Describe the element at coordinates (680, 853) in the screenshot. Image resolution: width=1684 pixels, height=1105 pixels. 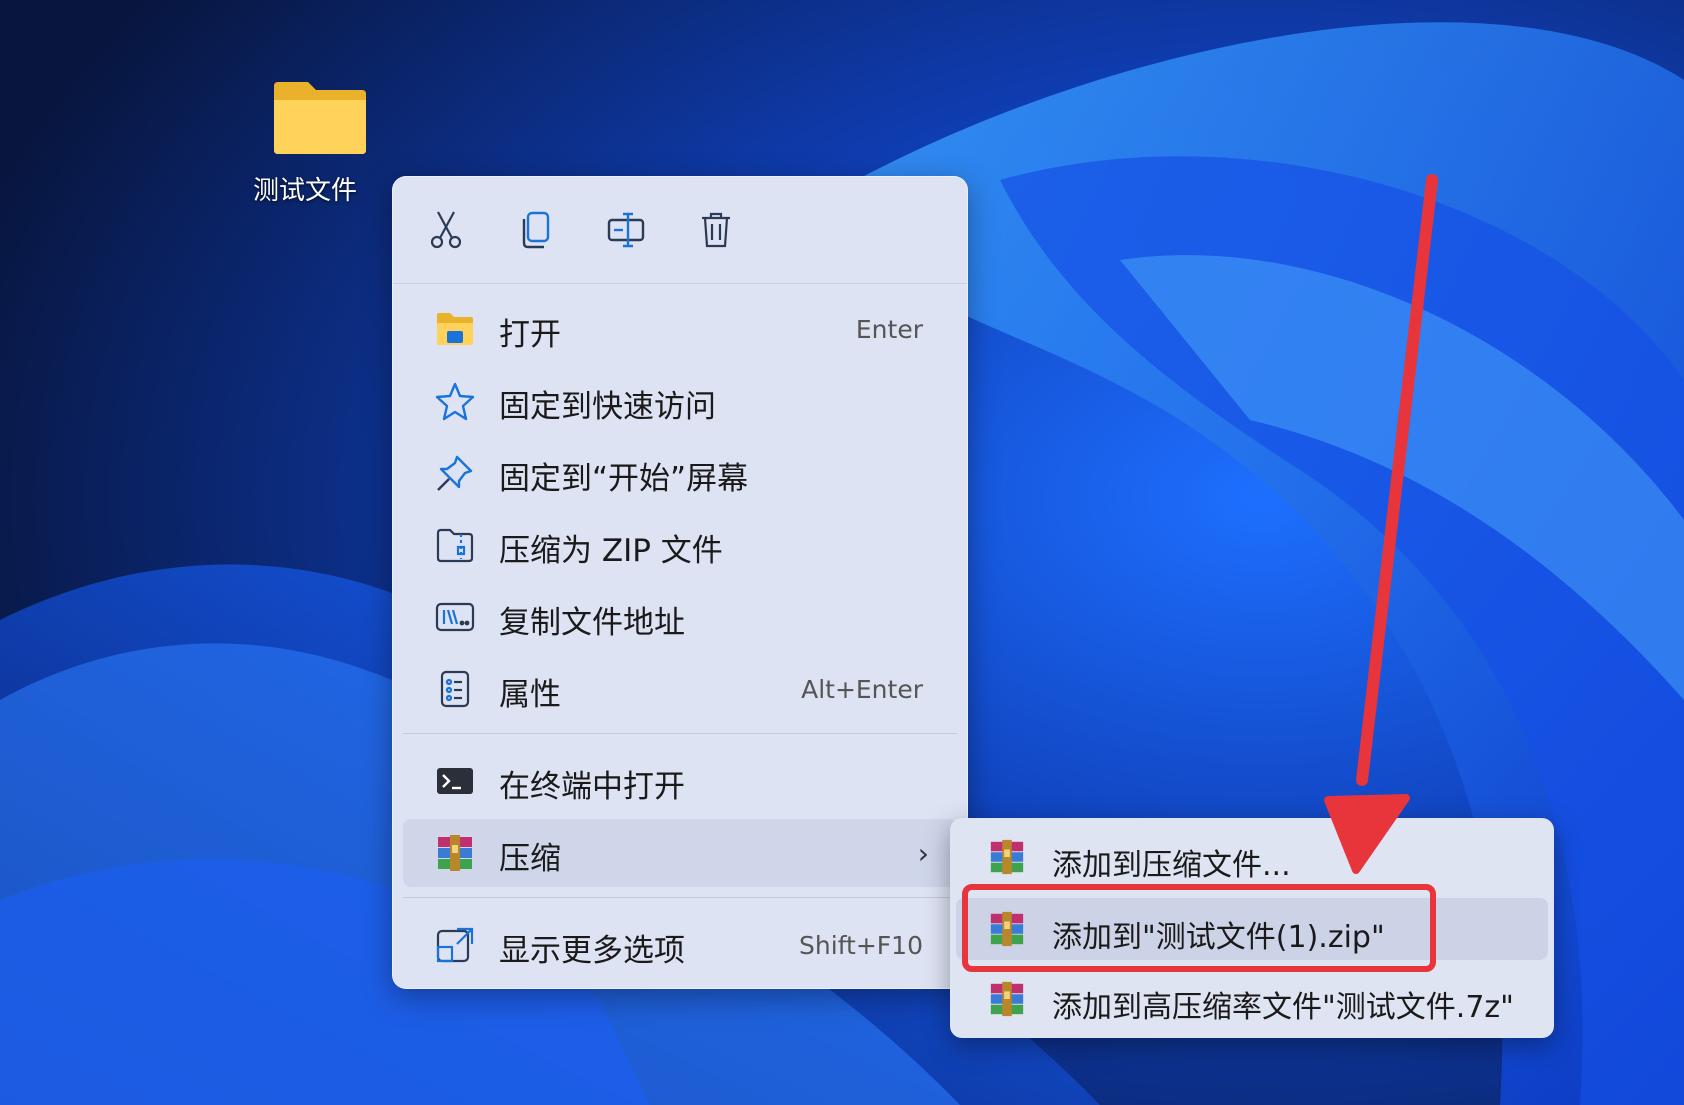
I see `menu-item-compress: 压缩 ›` at that location.